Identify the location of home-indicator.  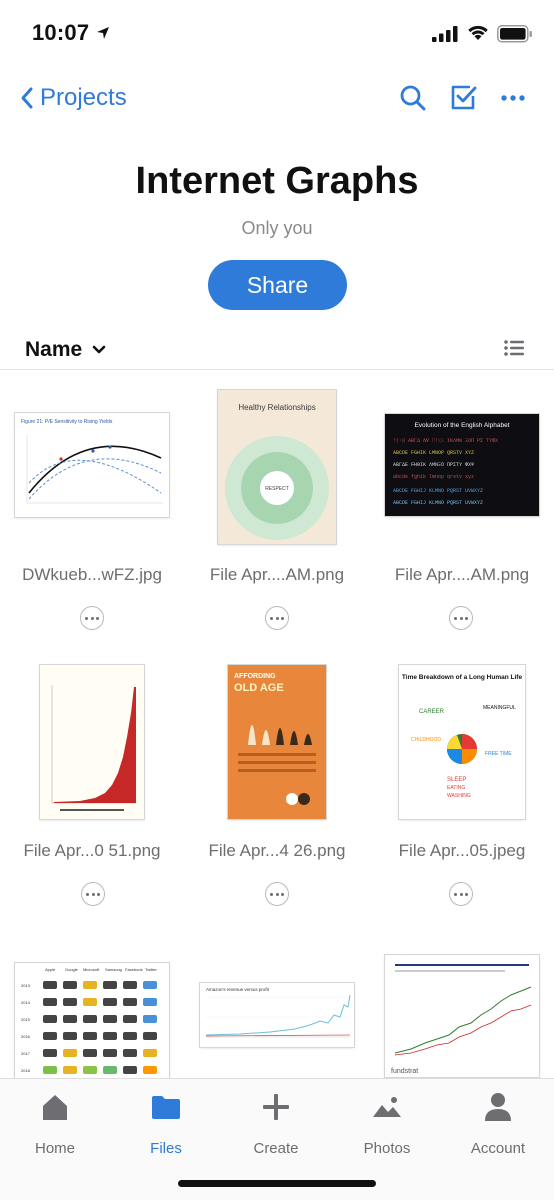
(277, 1183).